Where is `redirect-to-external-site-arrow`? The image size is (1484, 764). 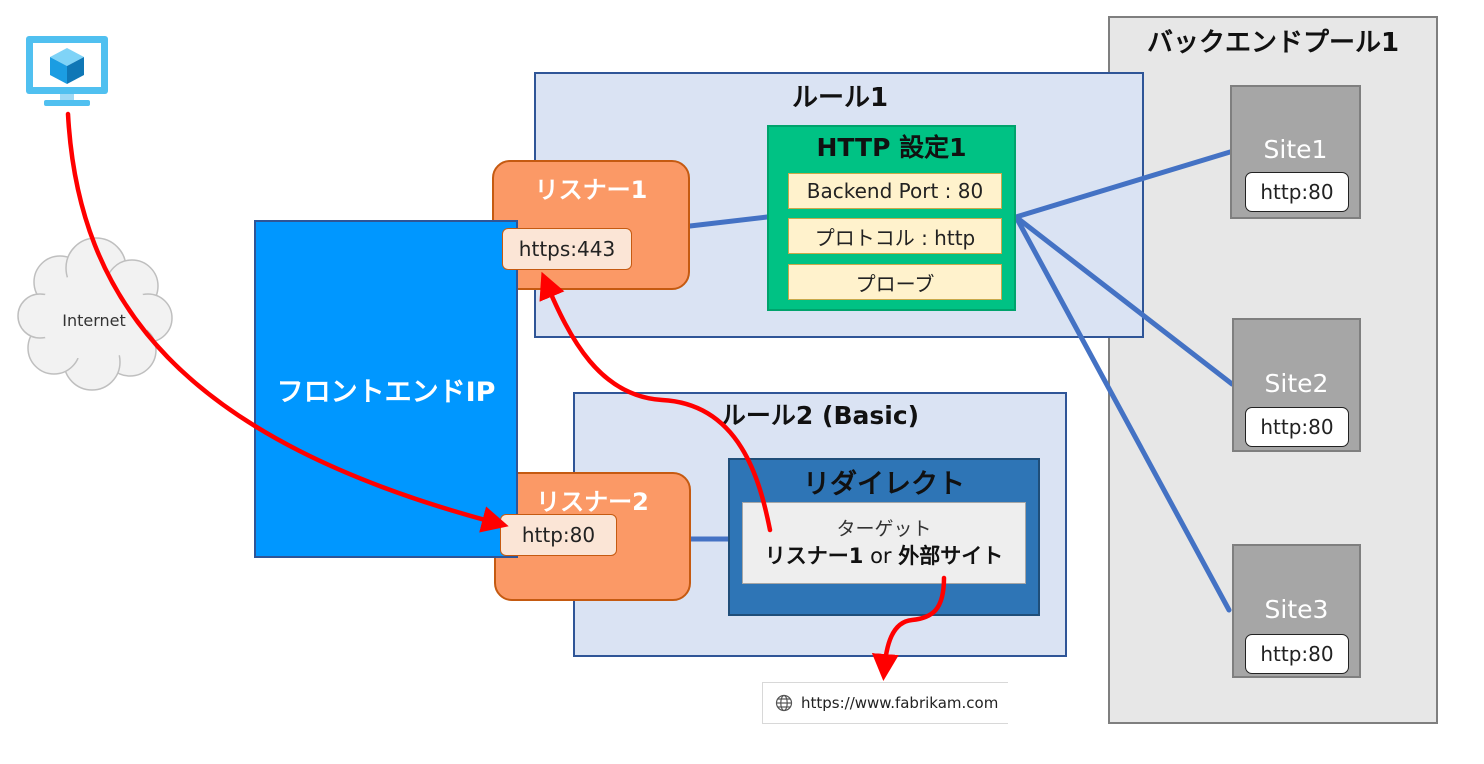
redirect-to-external-site-arrow is located at coordinates (909, 628).